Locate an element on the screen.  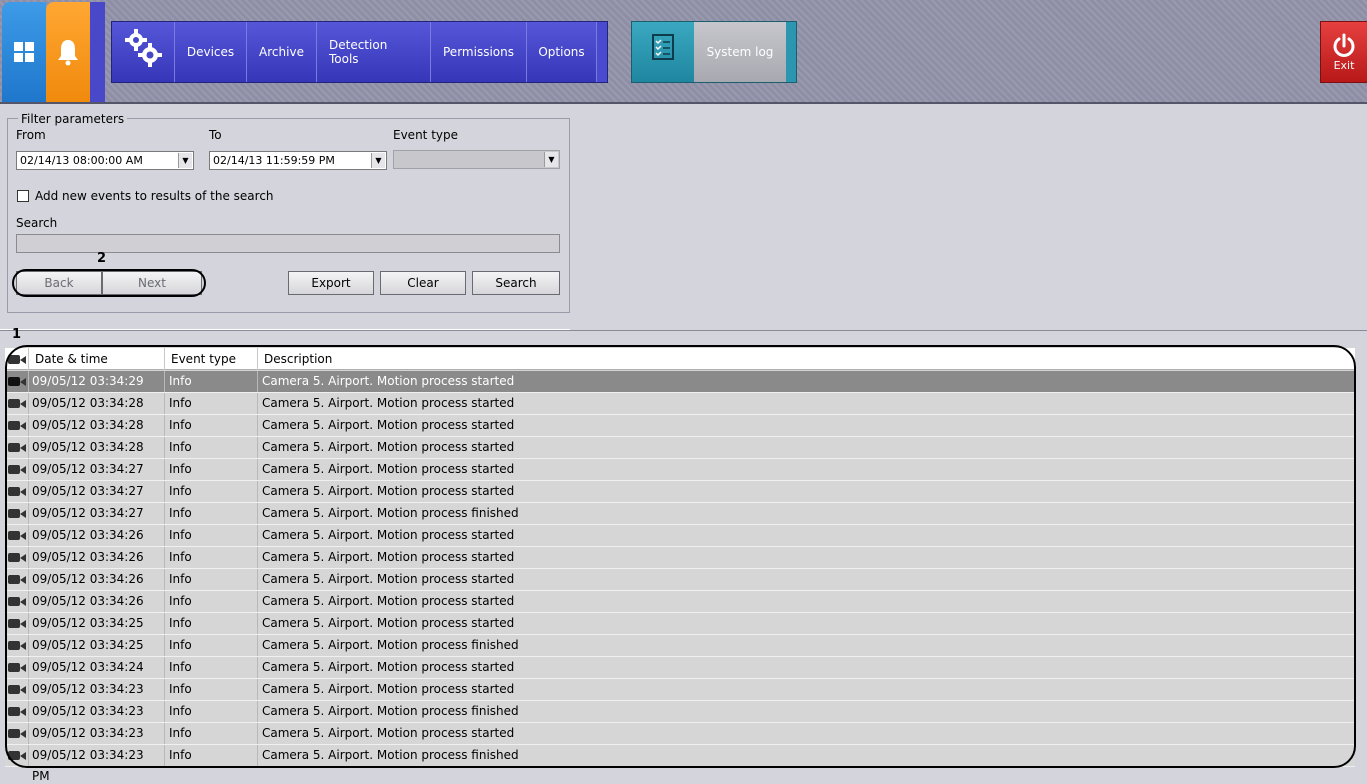
nav-detection-tools: Detection Tools is located at coordinates (374, 52).